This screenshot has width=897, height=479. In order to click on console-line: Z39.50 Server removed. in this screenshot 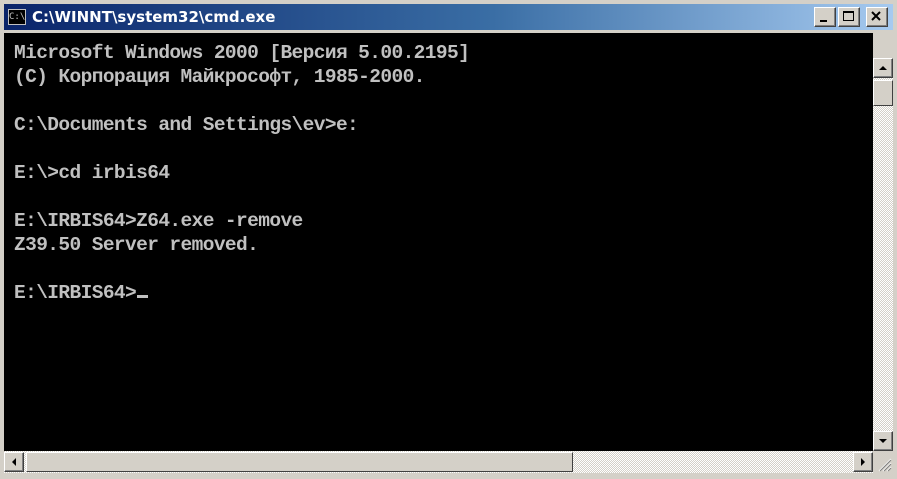, I will do `click(136, 245)`.